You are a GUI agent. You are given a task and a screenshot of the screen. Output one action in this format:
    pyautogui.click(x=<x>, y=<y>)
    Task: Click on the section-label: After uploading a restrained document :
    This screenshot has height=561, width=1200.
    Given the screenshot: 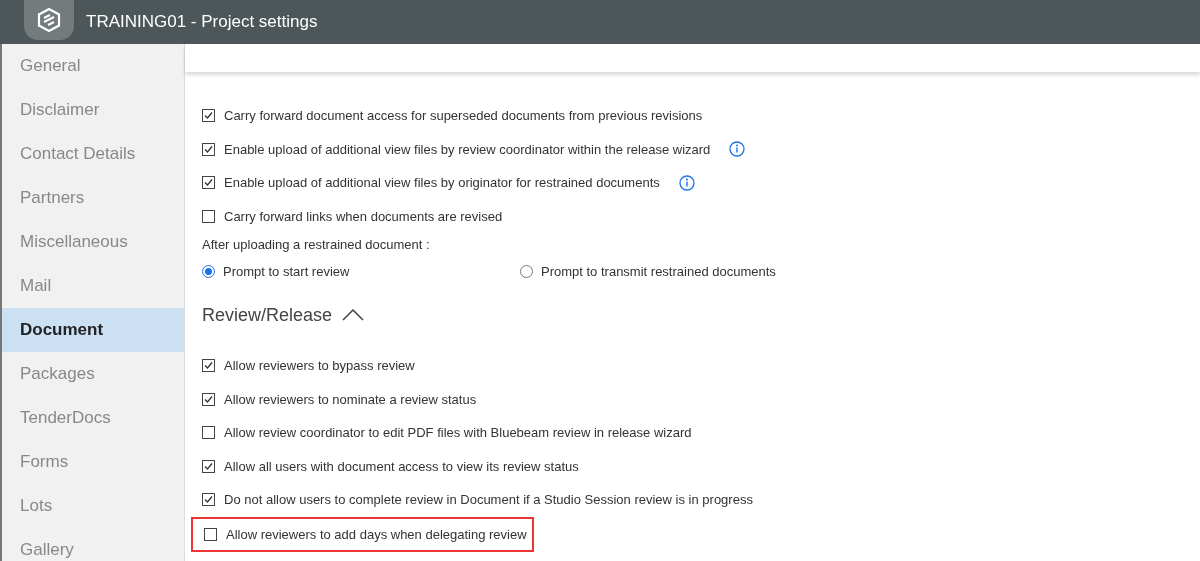 What is the action you would take?
    pyautogui.click(x=316, y=244)
    